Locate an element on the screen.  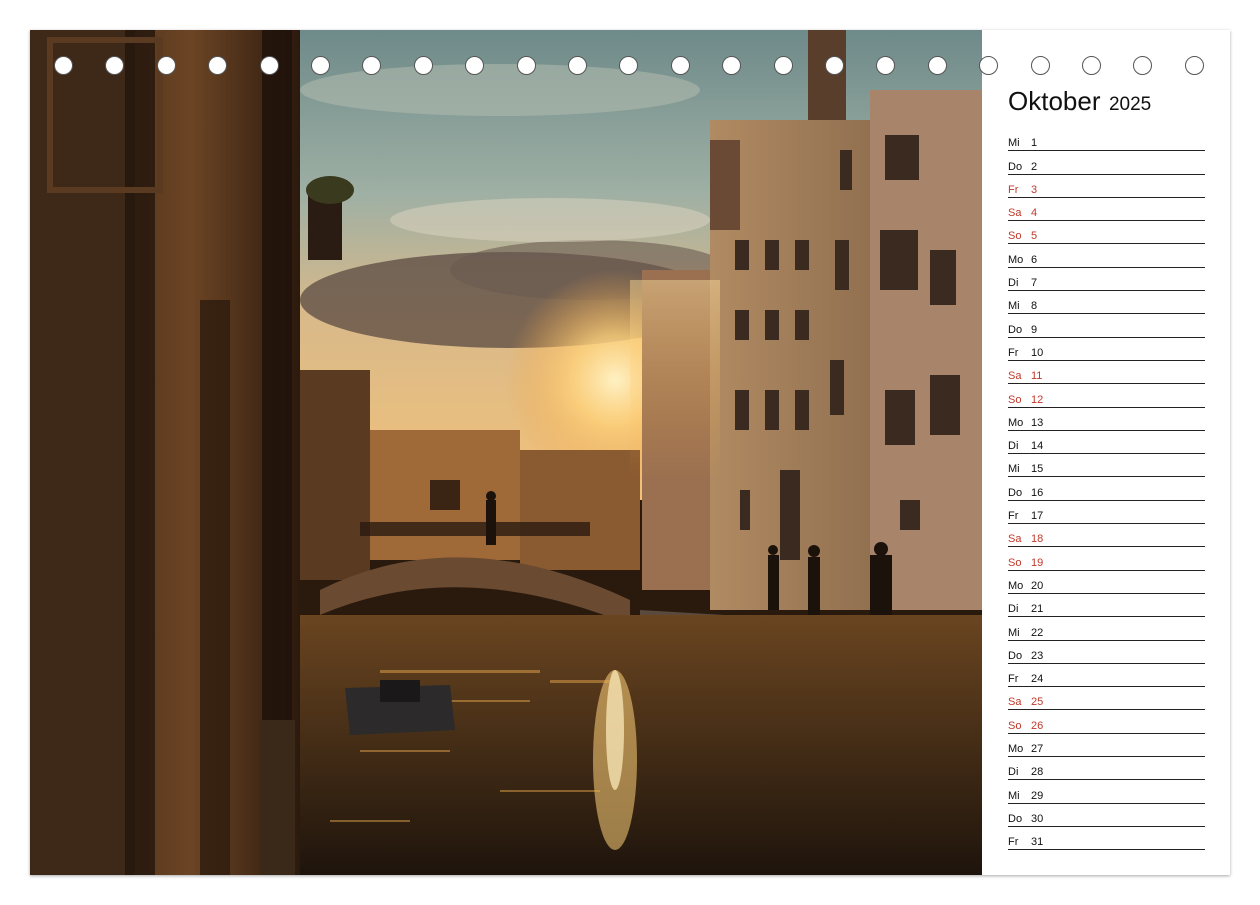
day-row: Mo 6 is located at coordinates (1106, 256).